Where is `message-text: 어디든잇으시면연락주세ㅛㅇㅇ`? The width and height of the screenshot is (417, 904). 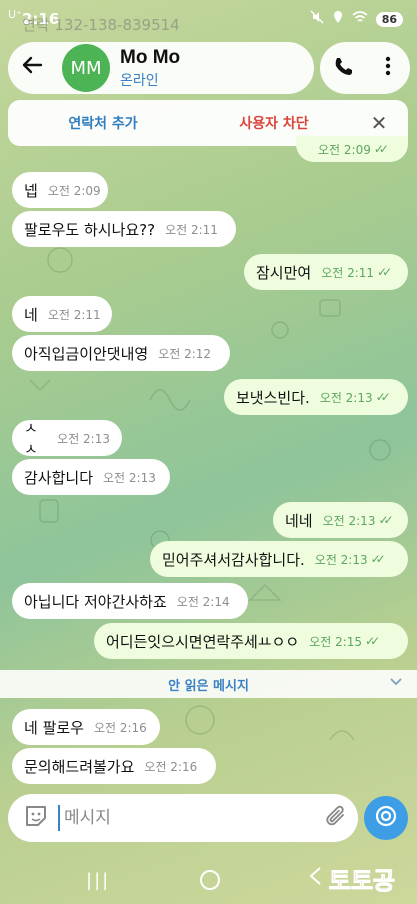
message-text: 어디든잇으시면연락주세ㅛㅇㅇ is located at coordinates (203, 641).